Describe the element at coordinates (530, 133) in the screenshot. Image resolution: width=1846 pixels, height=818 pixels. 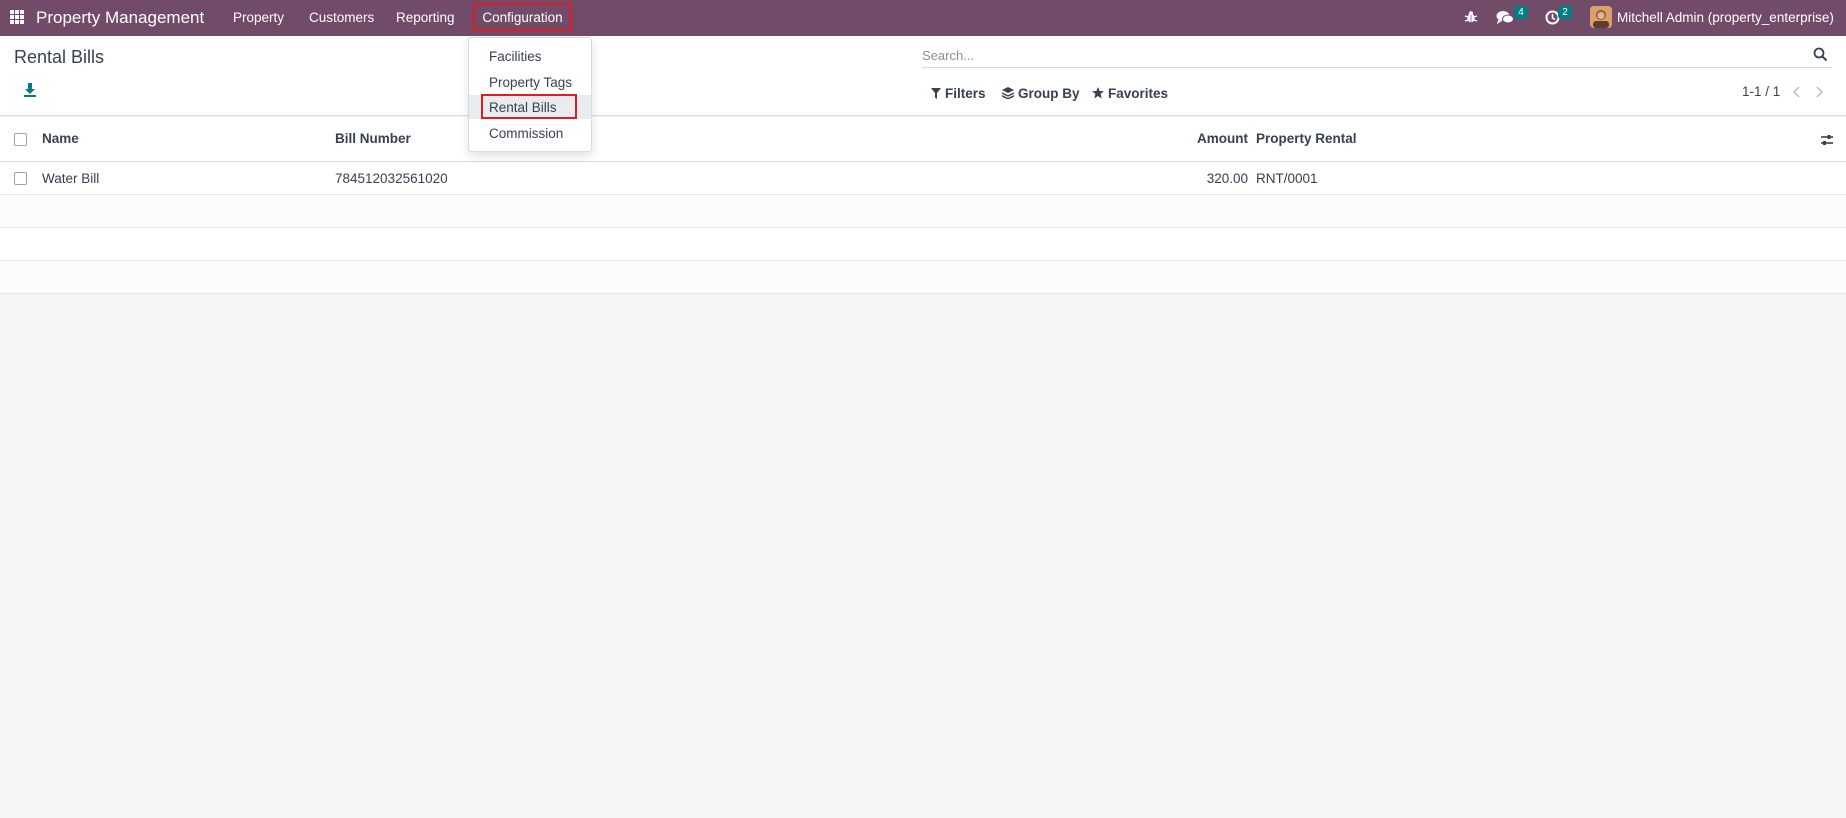
I see `menu-item-commission: Commission` at that location.